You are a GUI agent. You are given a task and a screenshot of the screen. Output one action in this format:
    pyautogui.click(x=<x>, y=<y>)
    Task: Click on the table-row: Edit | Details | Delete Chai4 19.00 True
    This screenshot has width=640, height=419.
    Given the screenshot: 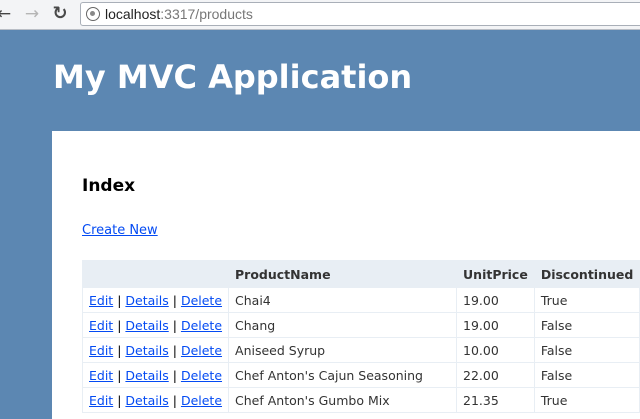 What is the action you would take?
    pyautogui.click(x=360, y=300)
    